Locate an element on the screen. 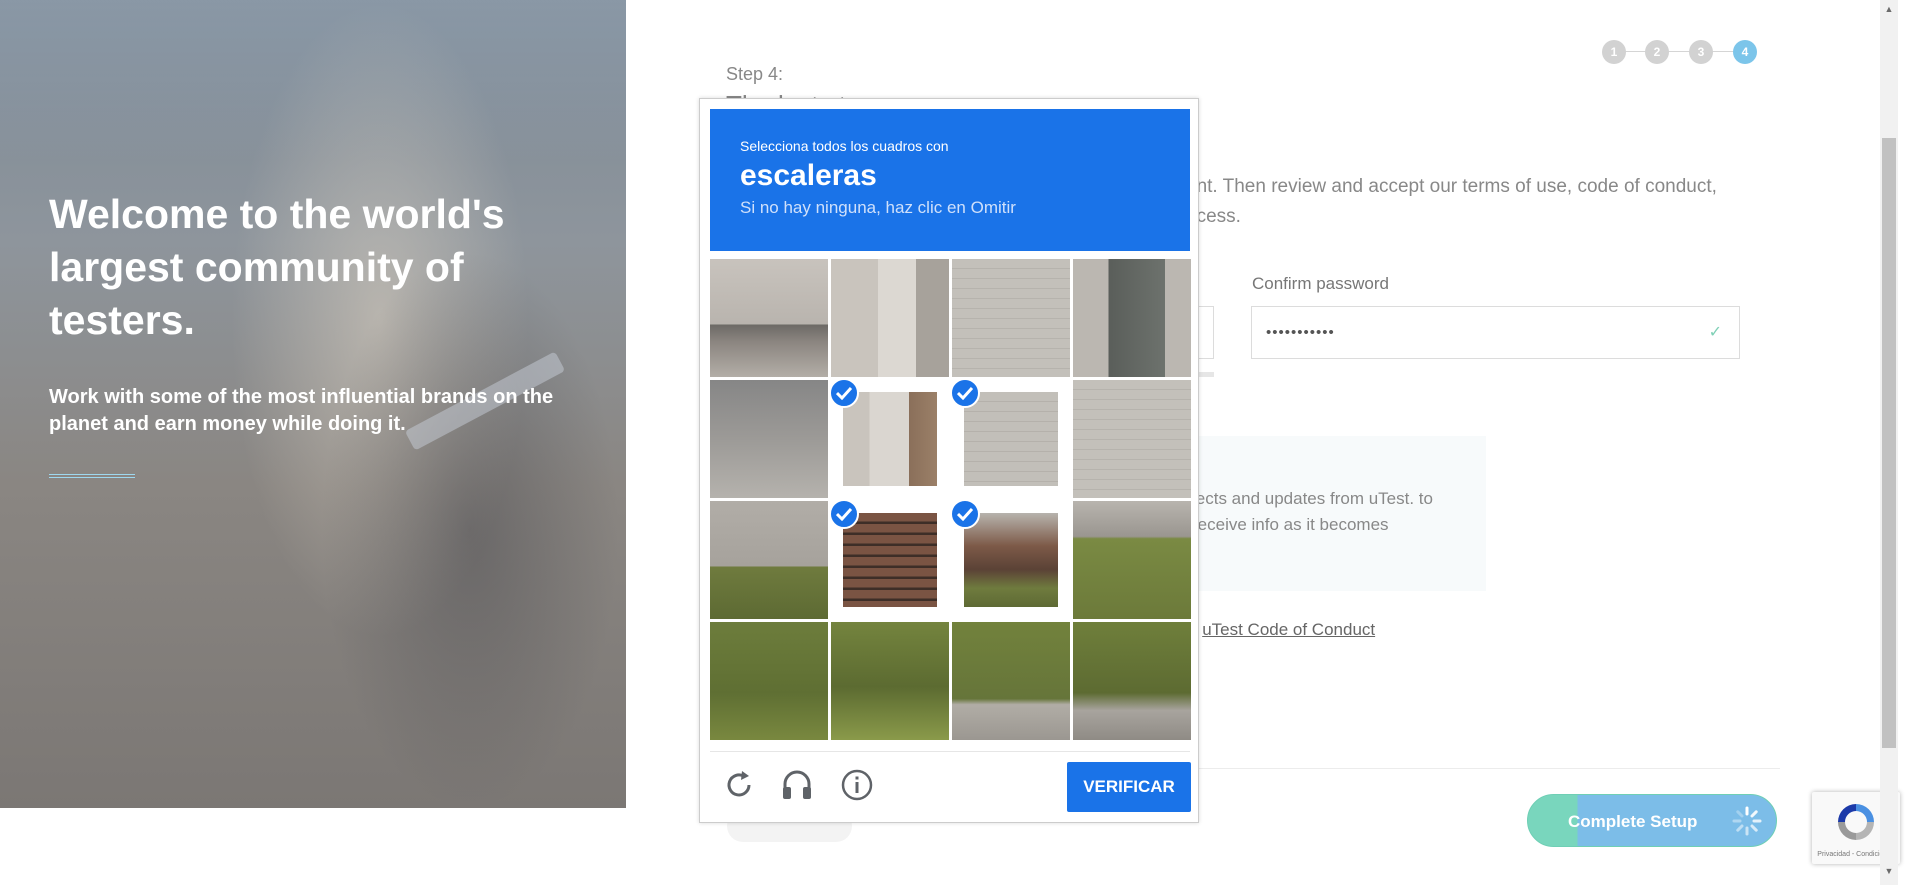 The image size is (1920, 885). complete-setup-label: Complete Setup is located at coordinates (1633, 821).